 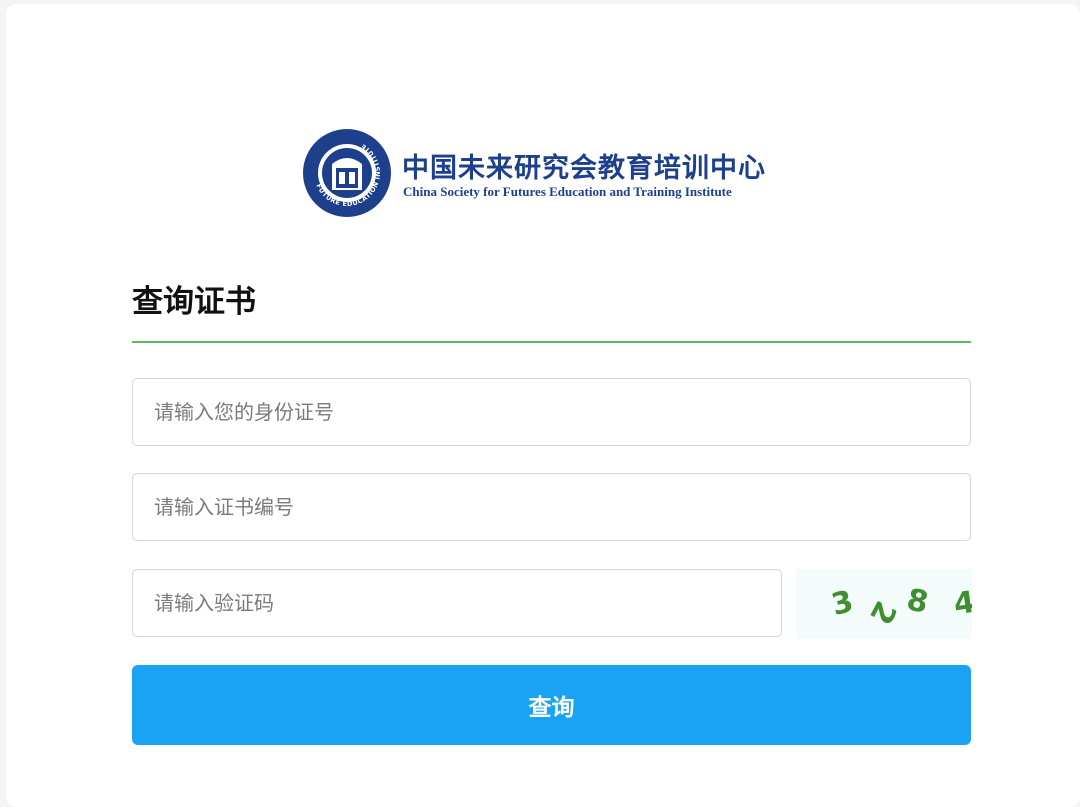 What do you see at coordinates (551, 342) in the screenshot?
I see `title-divider` at bounding box center [551, 342].